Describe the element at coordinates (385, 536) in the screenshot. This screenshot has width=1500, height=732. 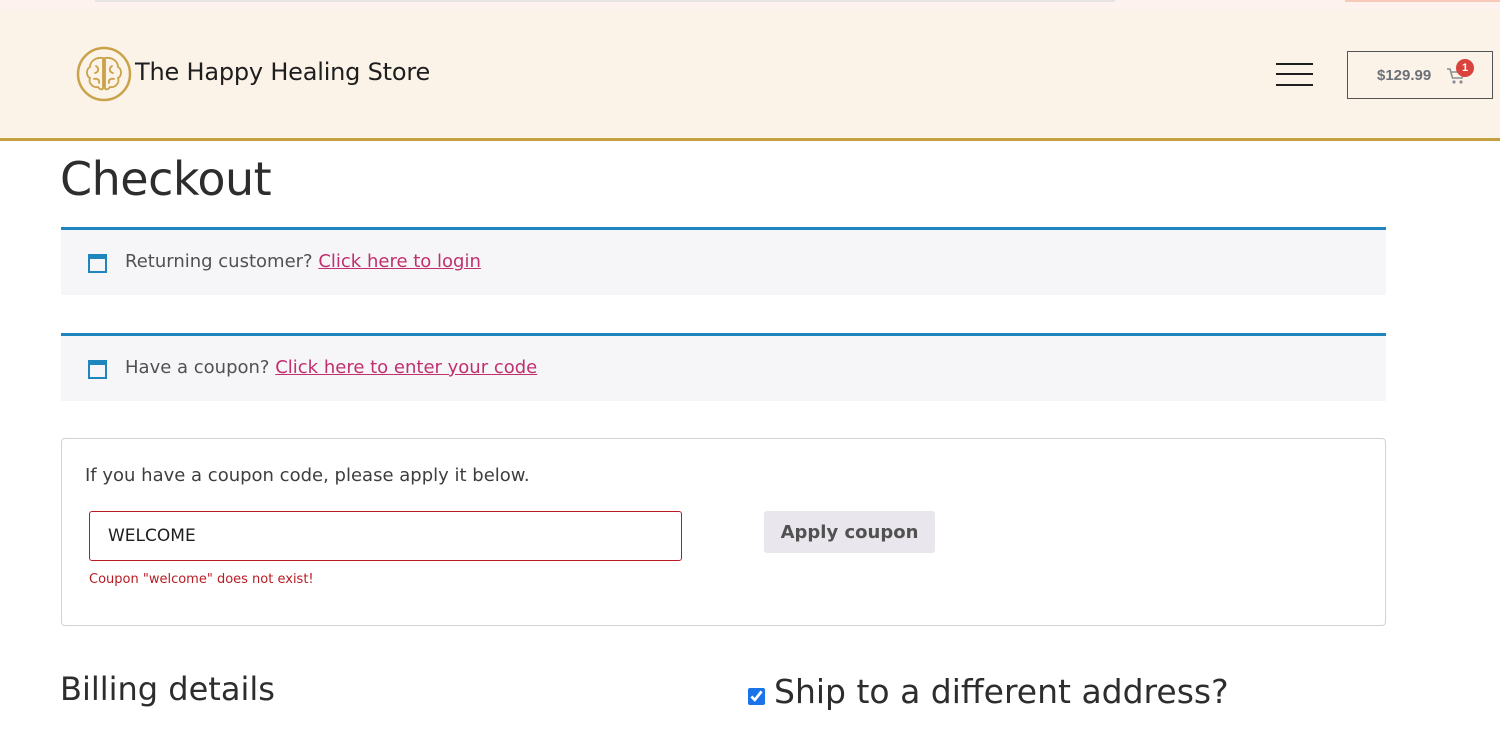
I see `coupon-code-input` at that location.